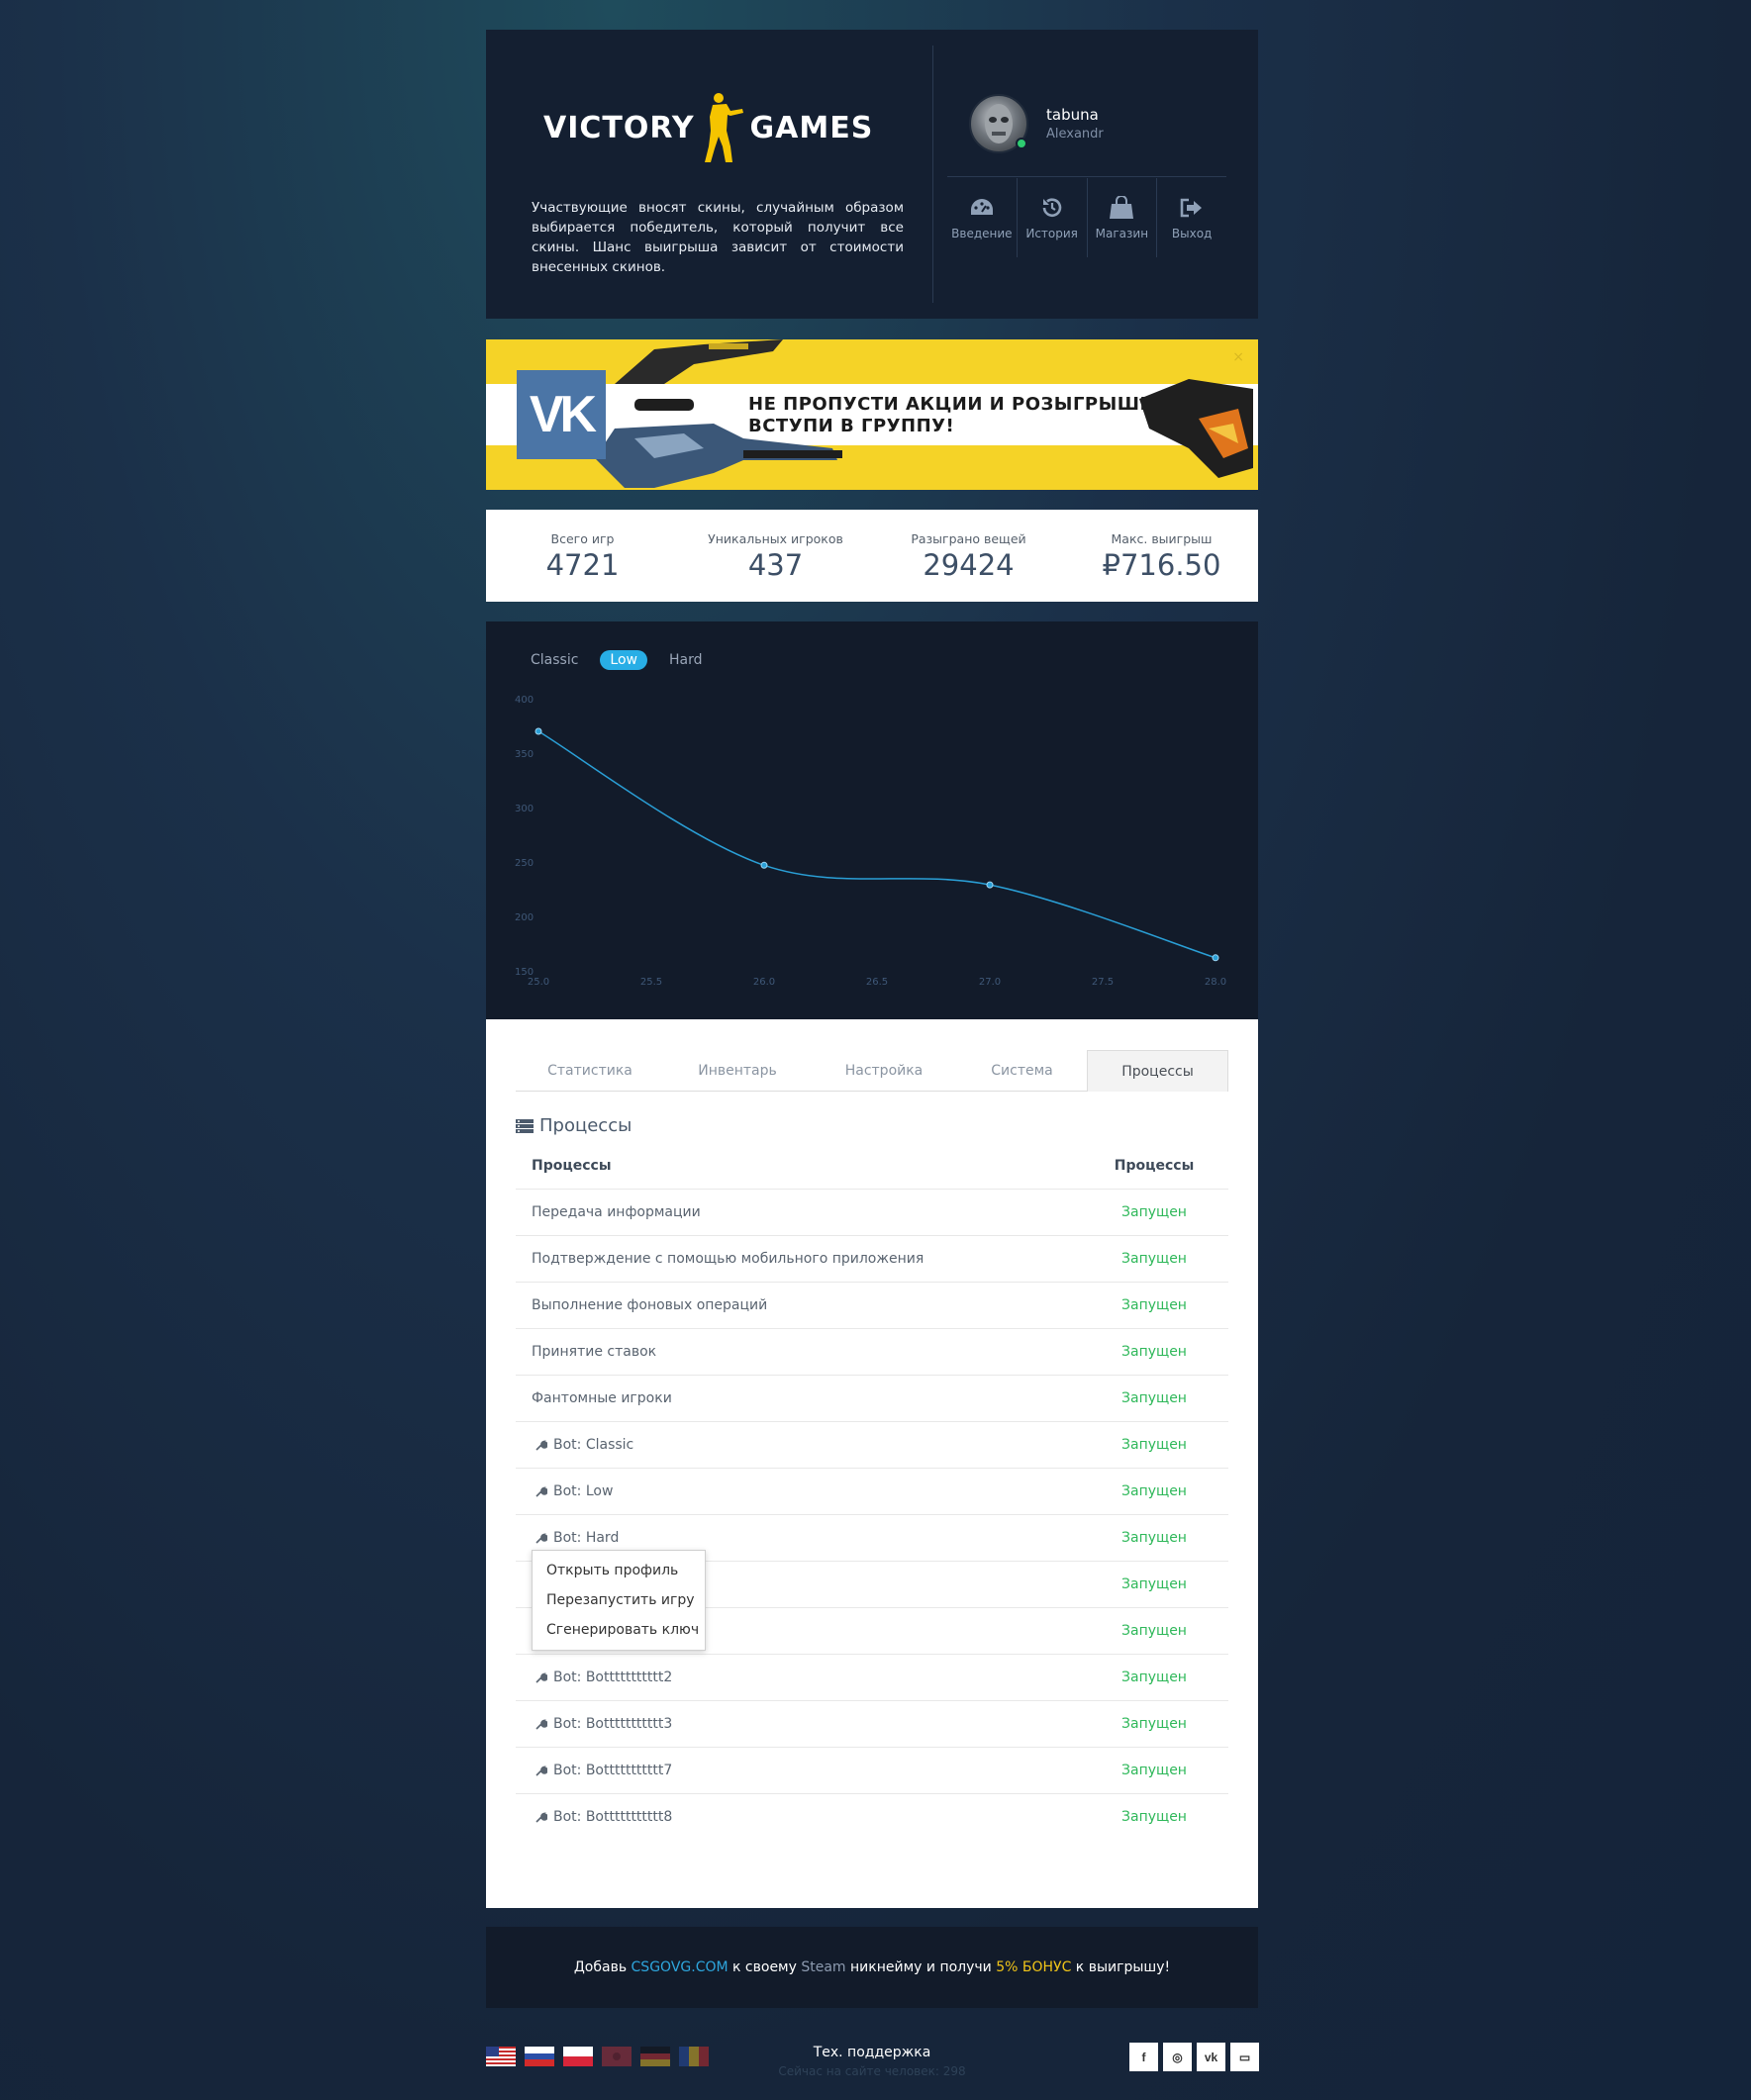  What do you see at coordinates (933, 174) in the screenshot?
I see `header-divider` at bounding box center [933, 174].